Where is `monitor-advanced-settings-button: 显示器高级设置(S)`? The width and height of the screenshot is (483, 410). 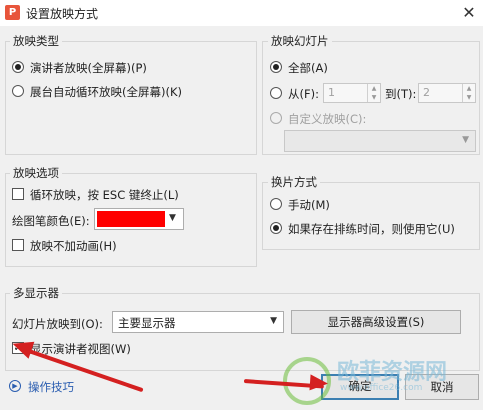
monitor-advanced-settings-button: 显示器高级设置(S) is located at coordinates (376, 322).